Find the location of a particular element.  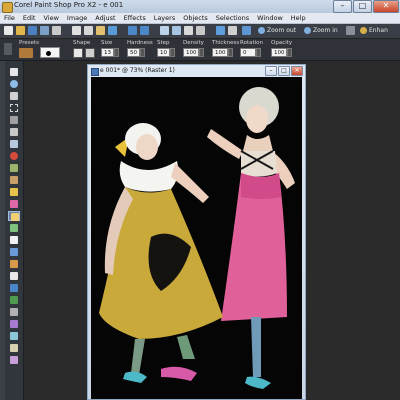

text-tool is located at coordinates (14, 276).